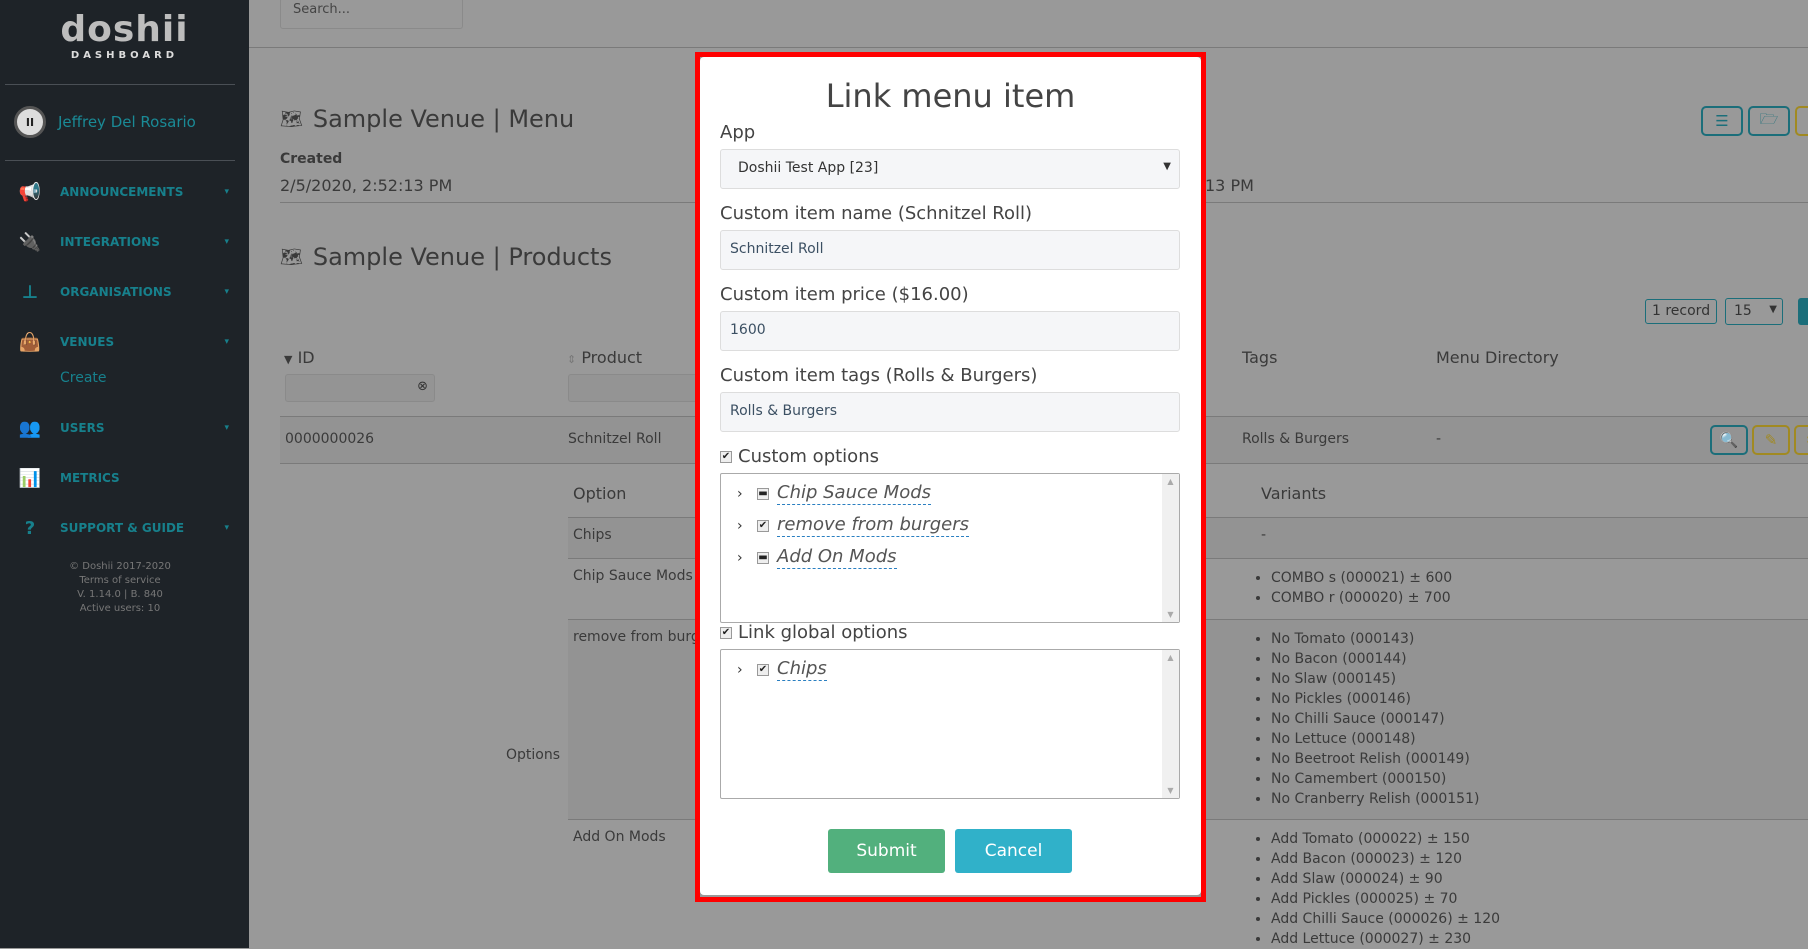  I want to click on sidebar-item-metrics: 📊 METRICS, so click(121, 478).